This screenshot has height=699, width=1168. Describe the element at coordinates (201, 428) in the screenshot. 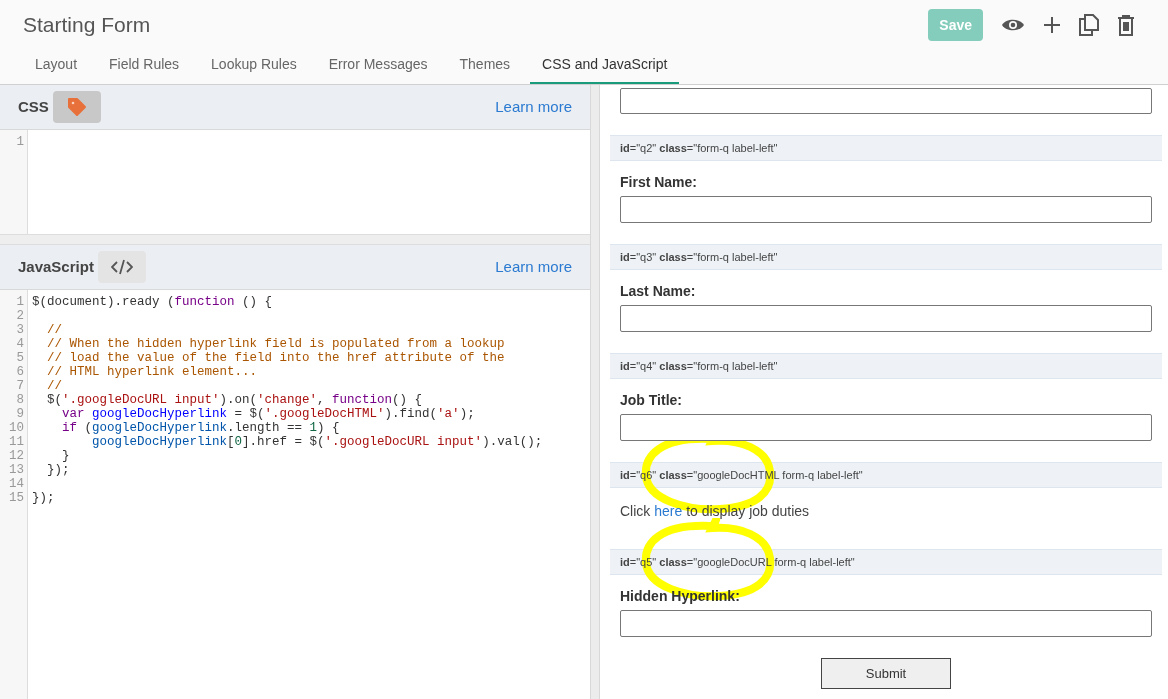

I see `code-line: if (googleDocHyperlink.length == 1) {` at that location.